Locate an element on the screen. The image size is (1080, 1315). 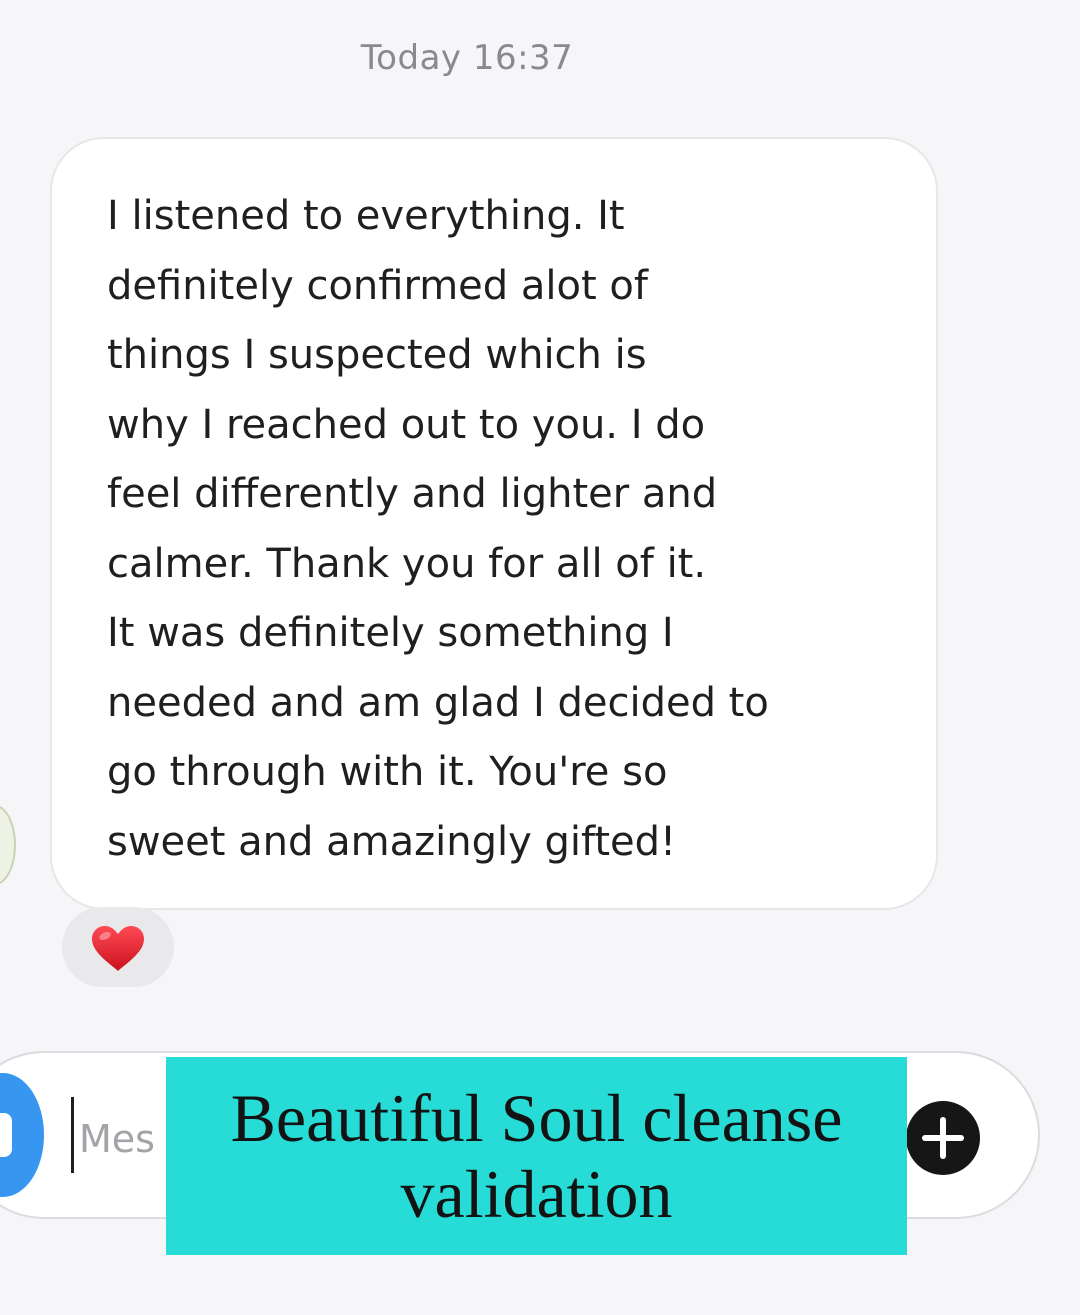
caption-line-2: validation is located at coordinates (536, 1194).